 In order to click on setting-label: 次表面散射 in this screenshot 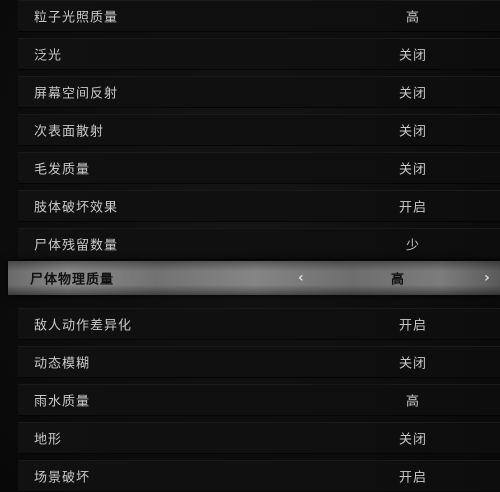, I will do `click(69, 132)`.